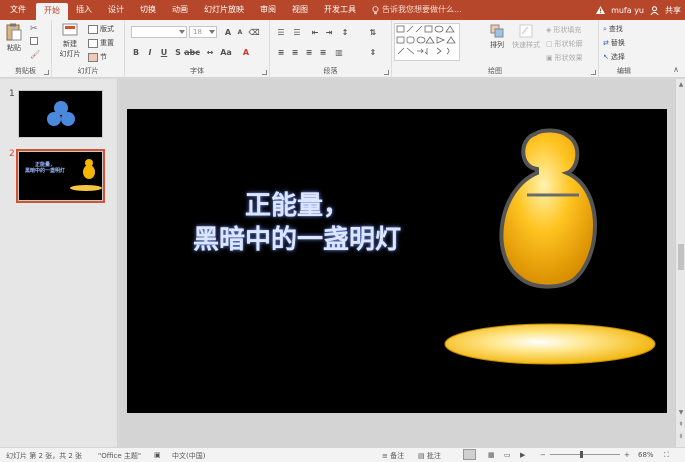 This screenshot has height=462, width=685. I want to click on tab-home: 开始, so click(52, 11).